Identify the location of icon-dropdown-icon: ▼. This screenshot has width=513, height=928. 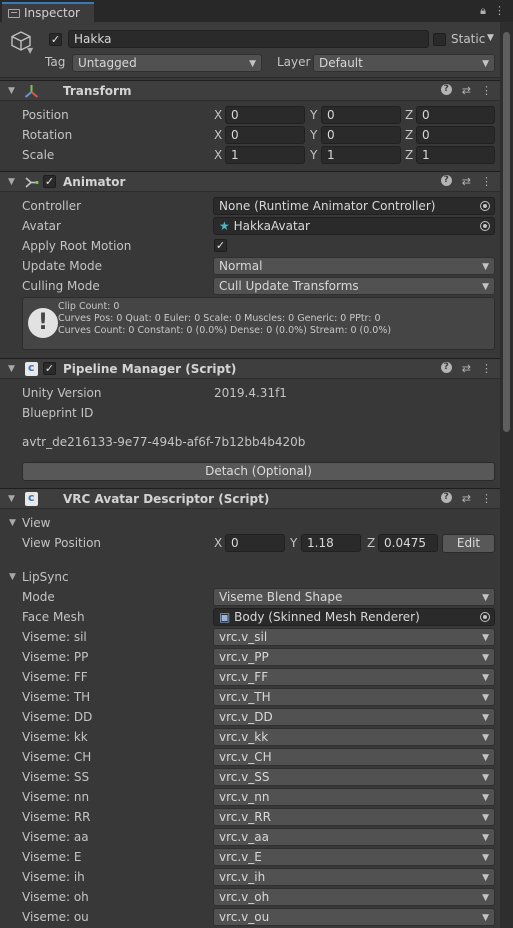
(30, 50).